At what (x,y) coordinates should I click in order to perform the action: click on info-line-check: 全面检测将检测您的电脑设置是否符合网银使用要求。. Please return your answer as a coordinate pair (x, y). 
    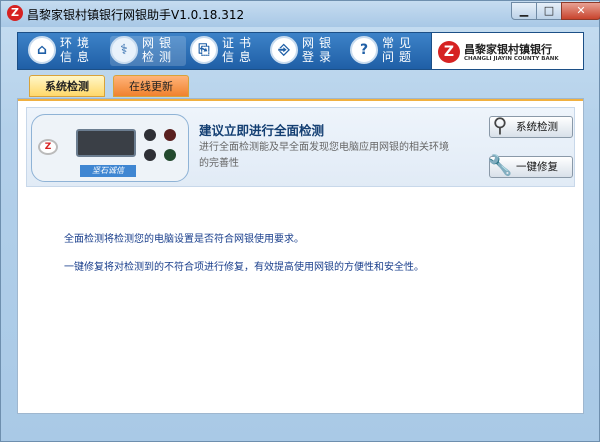
    Looking at the image, I should click on (184, 239).